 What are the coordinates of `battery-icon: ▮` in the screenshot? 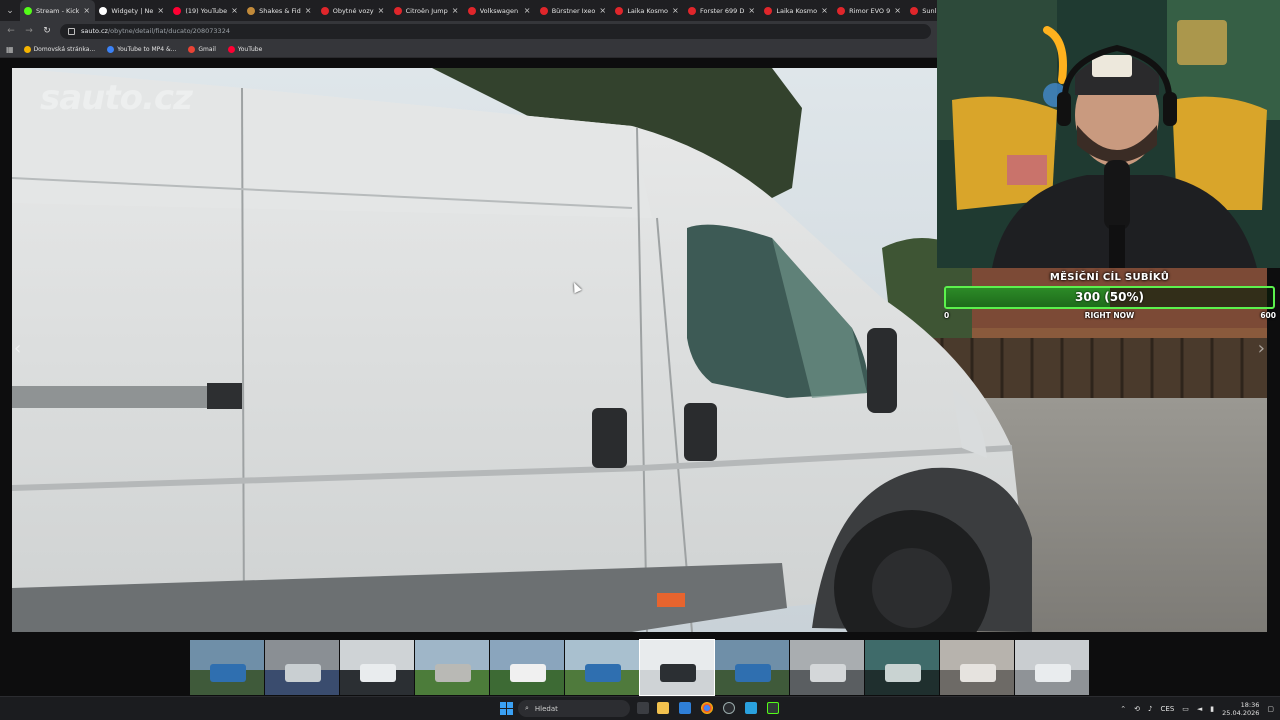 It's located at (1212, 709).